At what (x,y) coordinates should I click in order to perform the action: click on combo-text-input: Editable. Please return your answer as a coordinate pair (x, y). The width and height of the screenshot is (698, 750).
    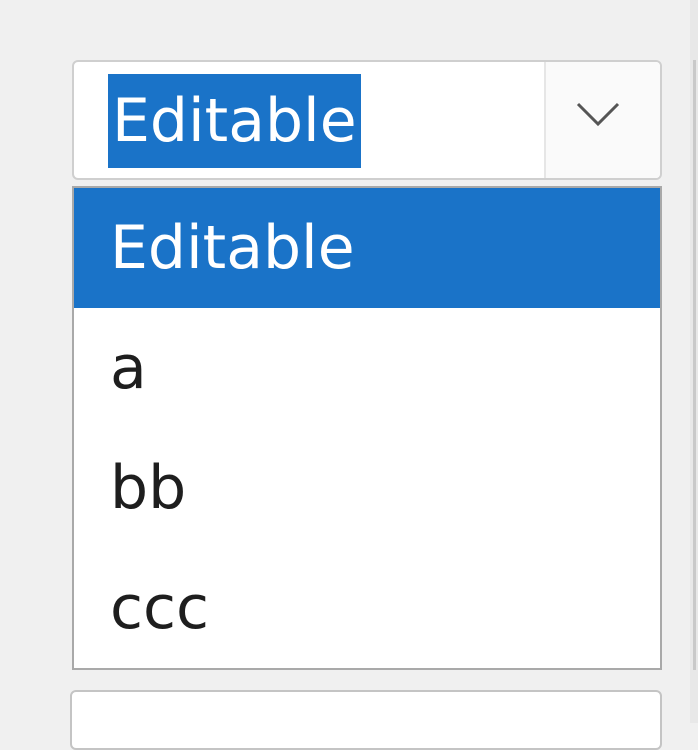
    Looking at the image, I should click on (309, 120).